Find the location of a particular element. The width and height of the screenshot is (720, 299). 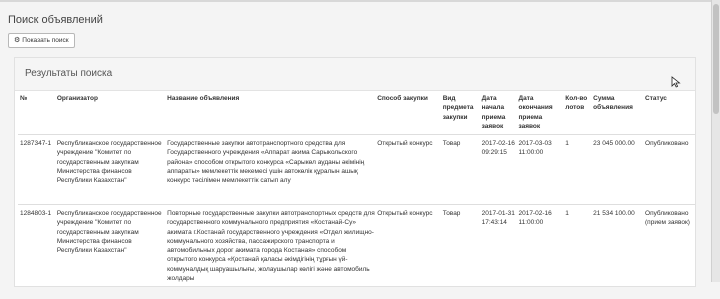

show-search-button: ⚙ Показать поиск is located at coordinates (41, 40).